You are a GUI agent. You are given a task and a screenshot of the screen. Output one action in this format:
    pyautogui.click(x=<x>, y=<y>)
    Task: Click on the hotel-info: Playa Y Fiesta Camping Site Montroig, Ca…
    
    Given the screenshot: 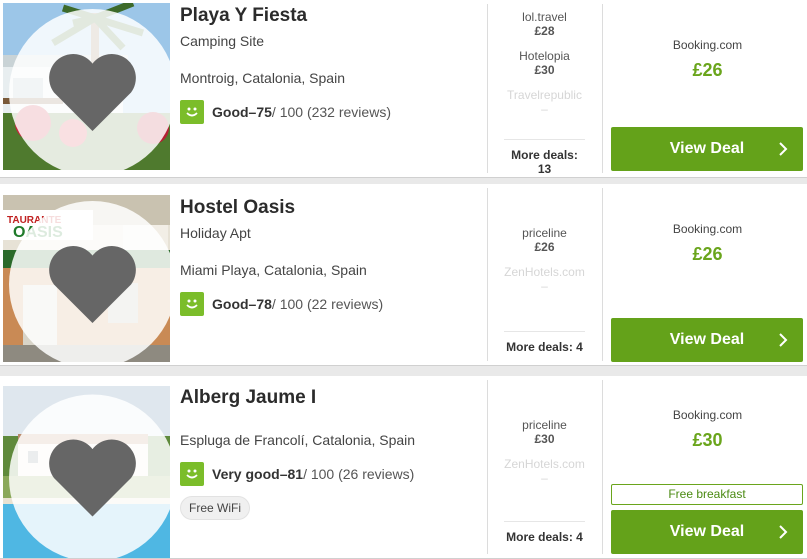 What is the action you would take?
    pyautogui.click(x=330, y=64)
    